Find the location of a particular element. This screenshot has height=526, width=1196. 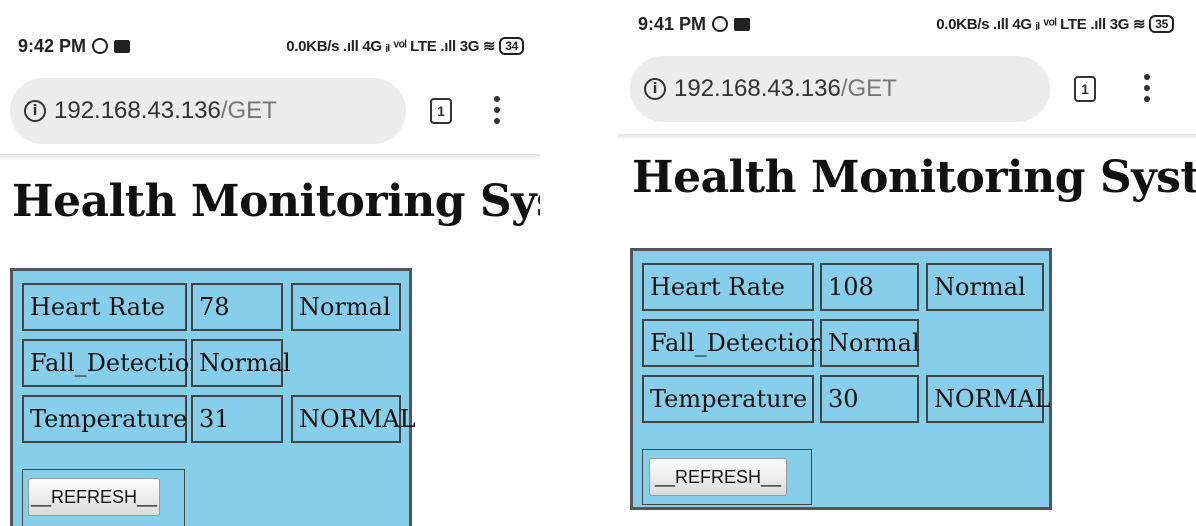

heart-rate-value: 108 is located at coordinates (869, 287).